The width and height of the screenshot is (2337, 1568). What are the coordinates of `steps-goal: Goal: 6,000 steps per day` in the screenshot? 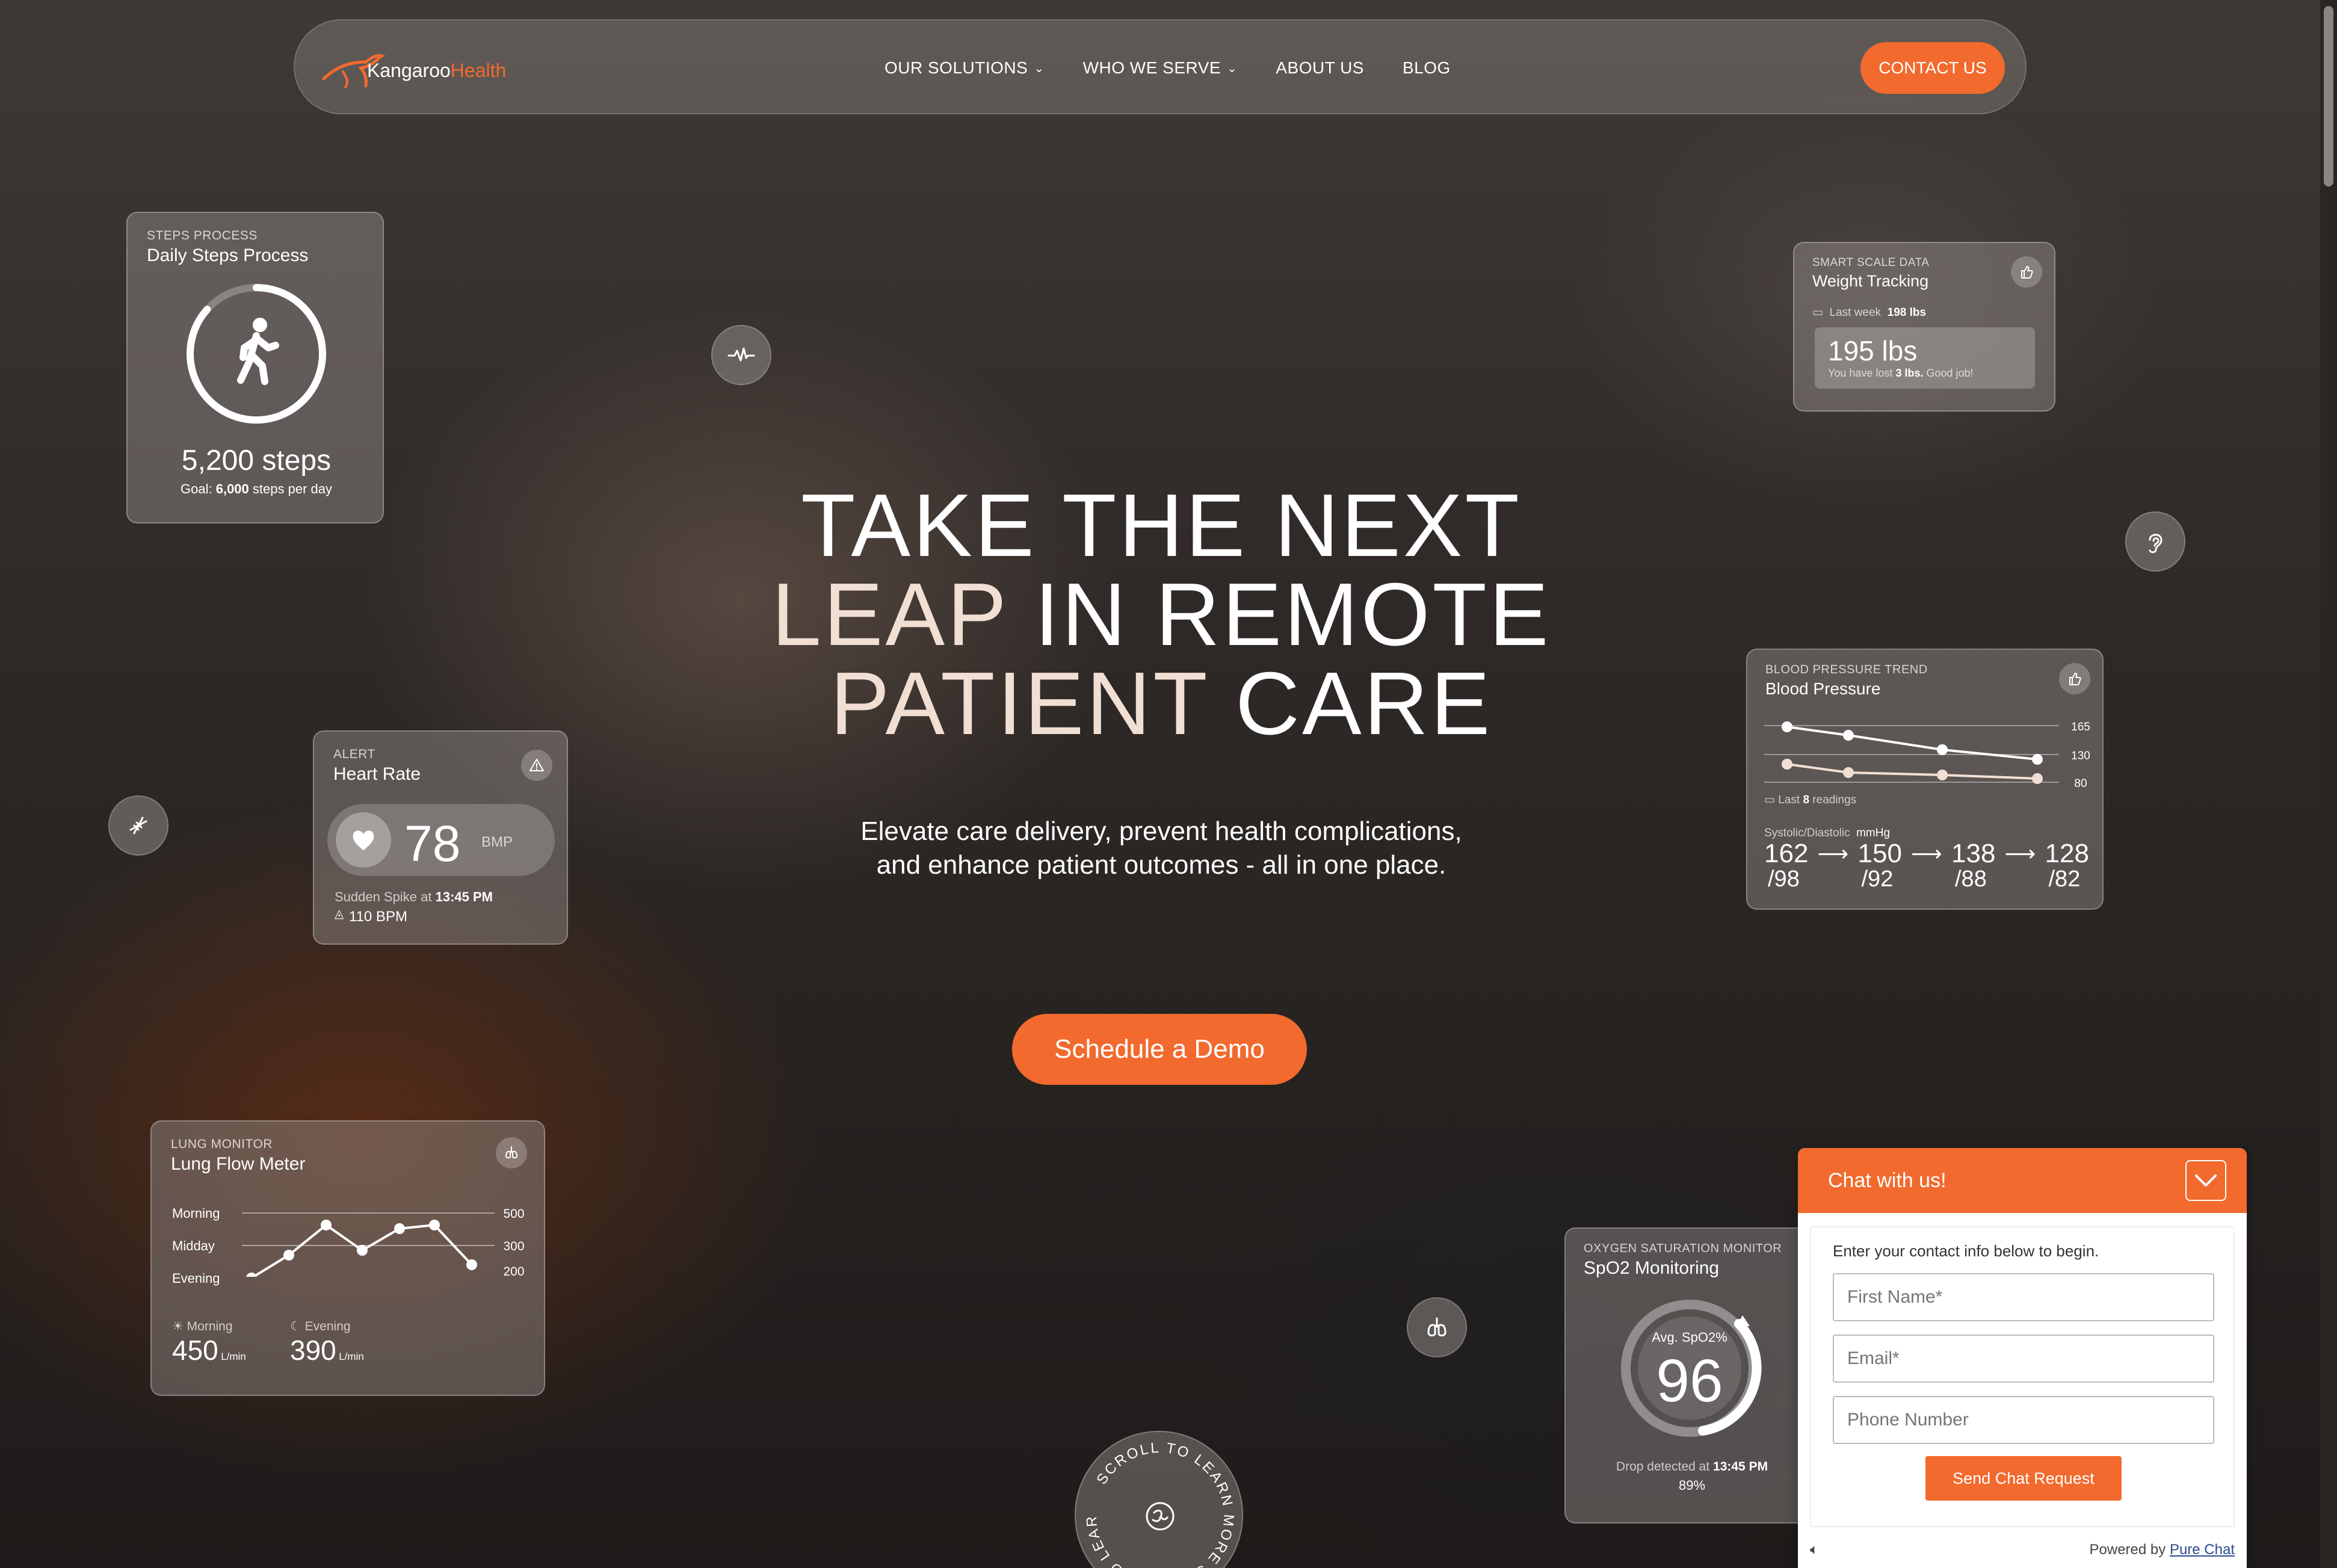 It's located at (256, 488).